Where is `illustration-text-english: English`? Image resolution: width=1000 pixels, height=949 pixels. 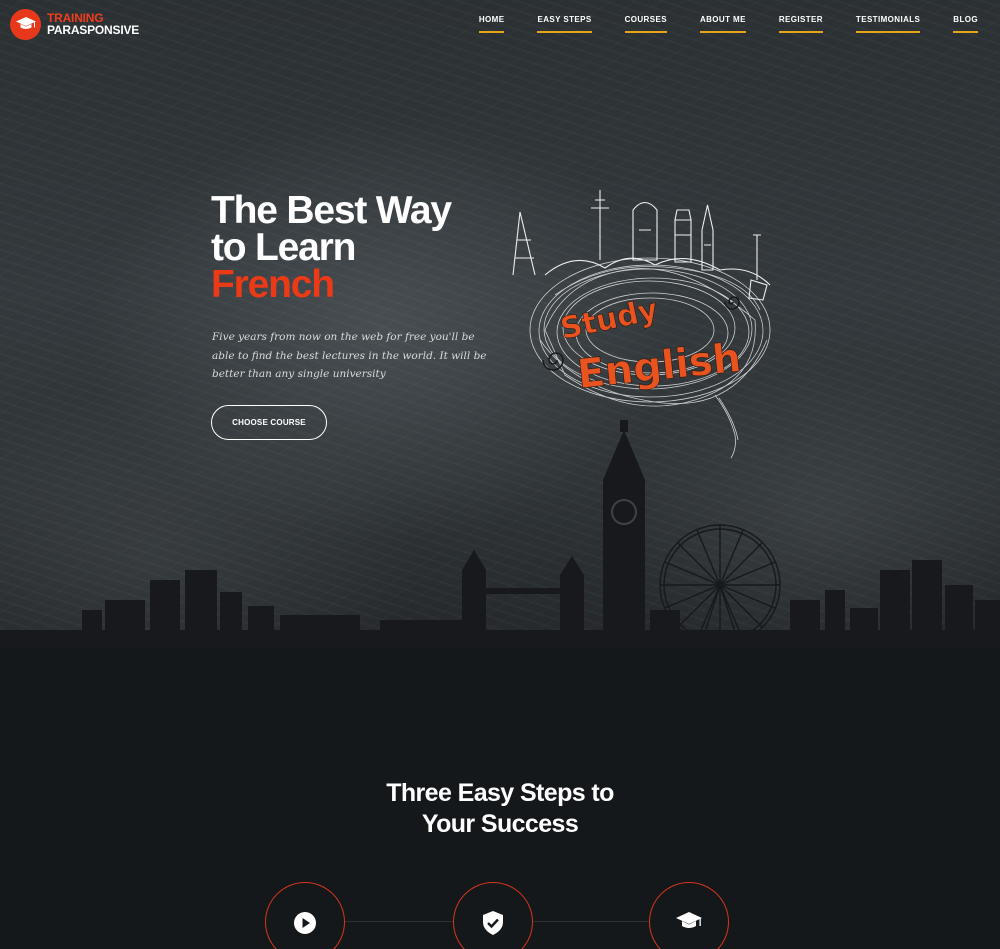 illustration-text-english: English is located at coordinates (659, 366).